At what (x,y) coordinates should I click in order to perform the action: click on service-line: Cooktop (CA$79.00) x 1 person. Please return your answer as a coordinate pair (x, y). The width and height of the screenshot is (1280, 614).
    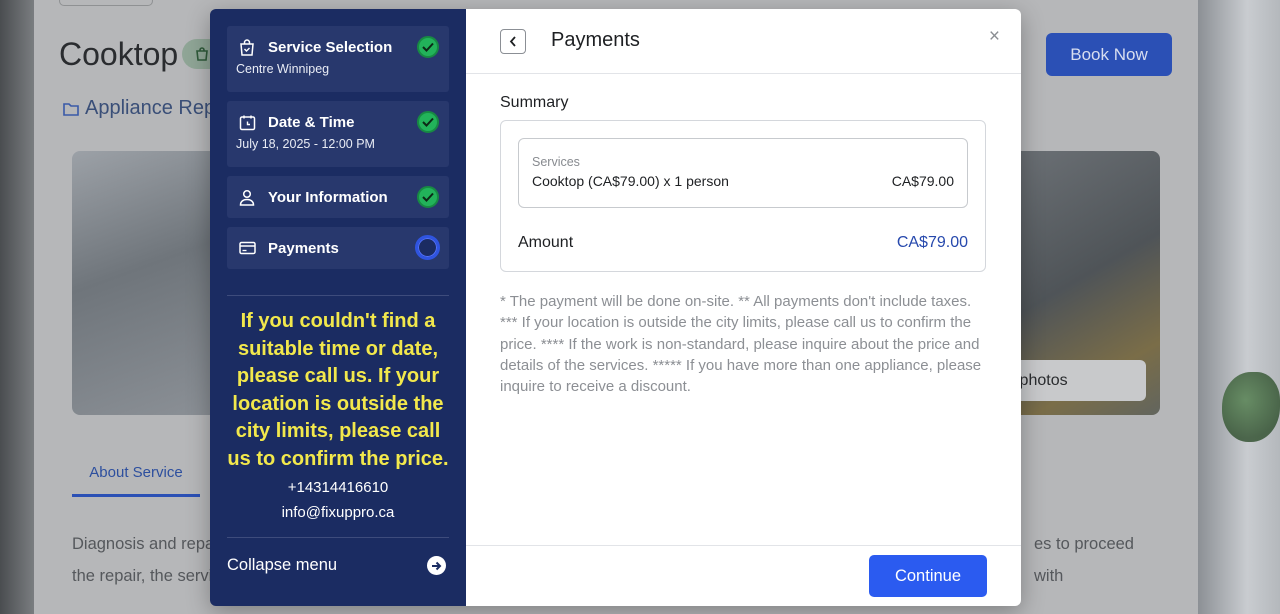
    Looking at the image, I should click on (630, 181).